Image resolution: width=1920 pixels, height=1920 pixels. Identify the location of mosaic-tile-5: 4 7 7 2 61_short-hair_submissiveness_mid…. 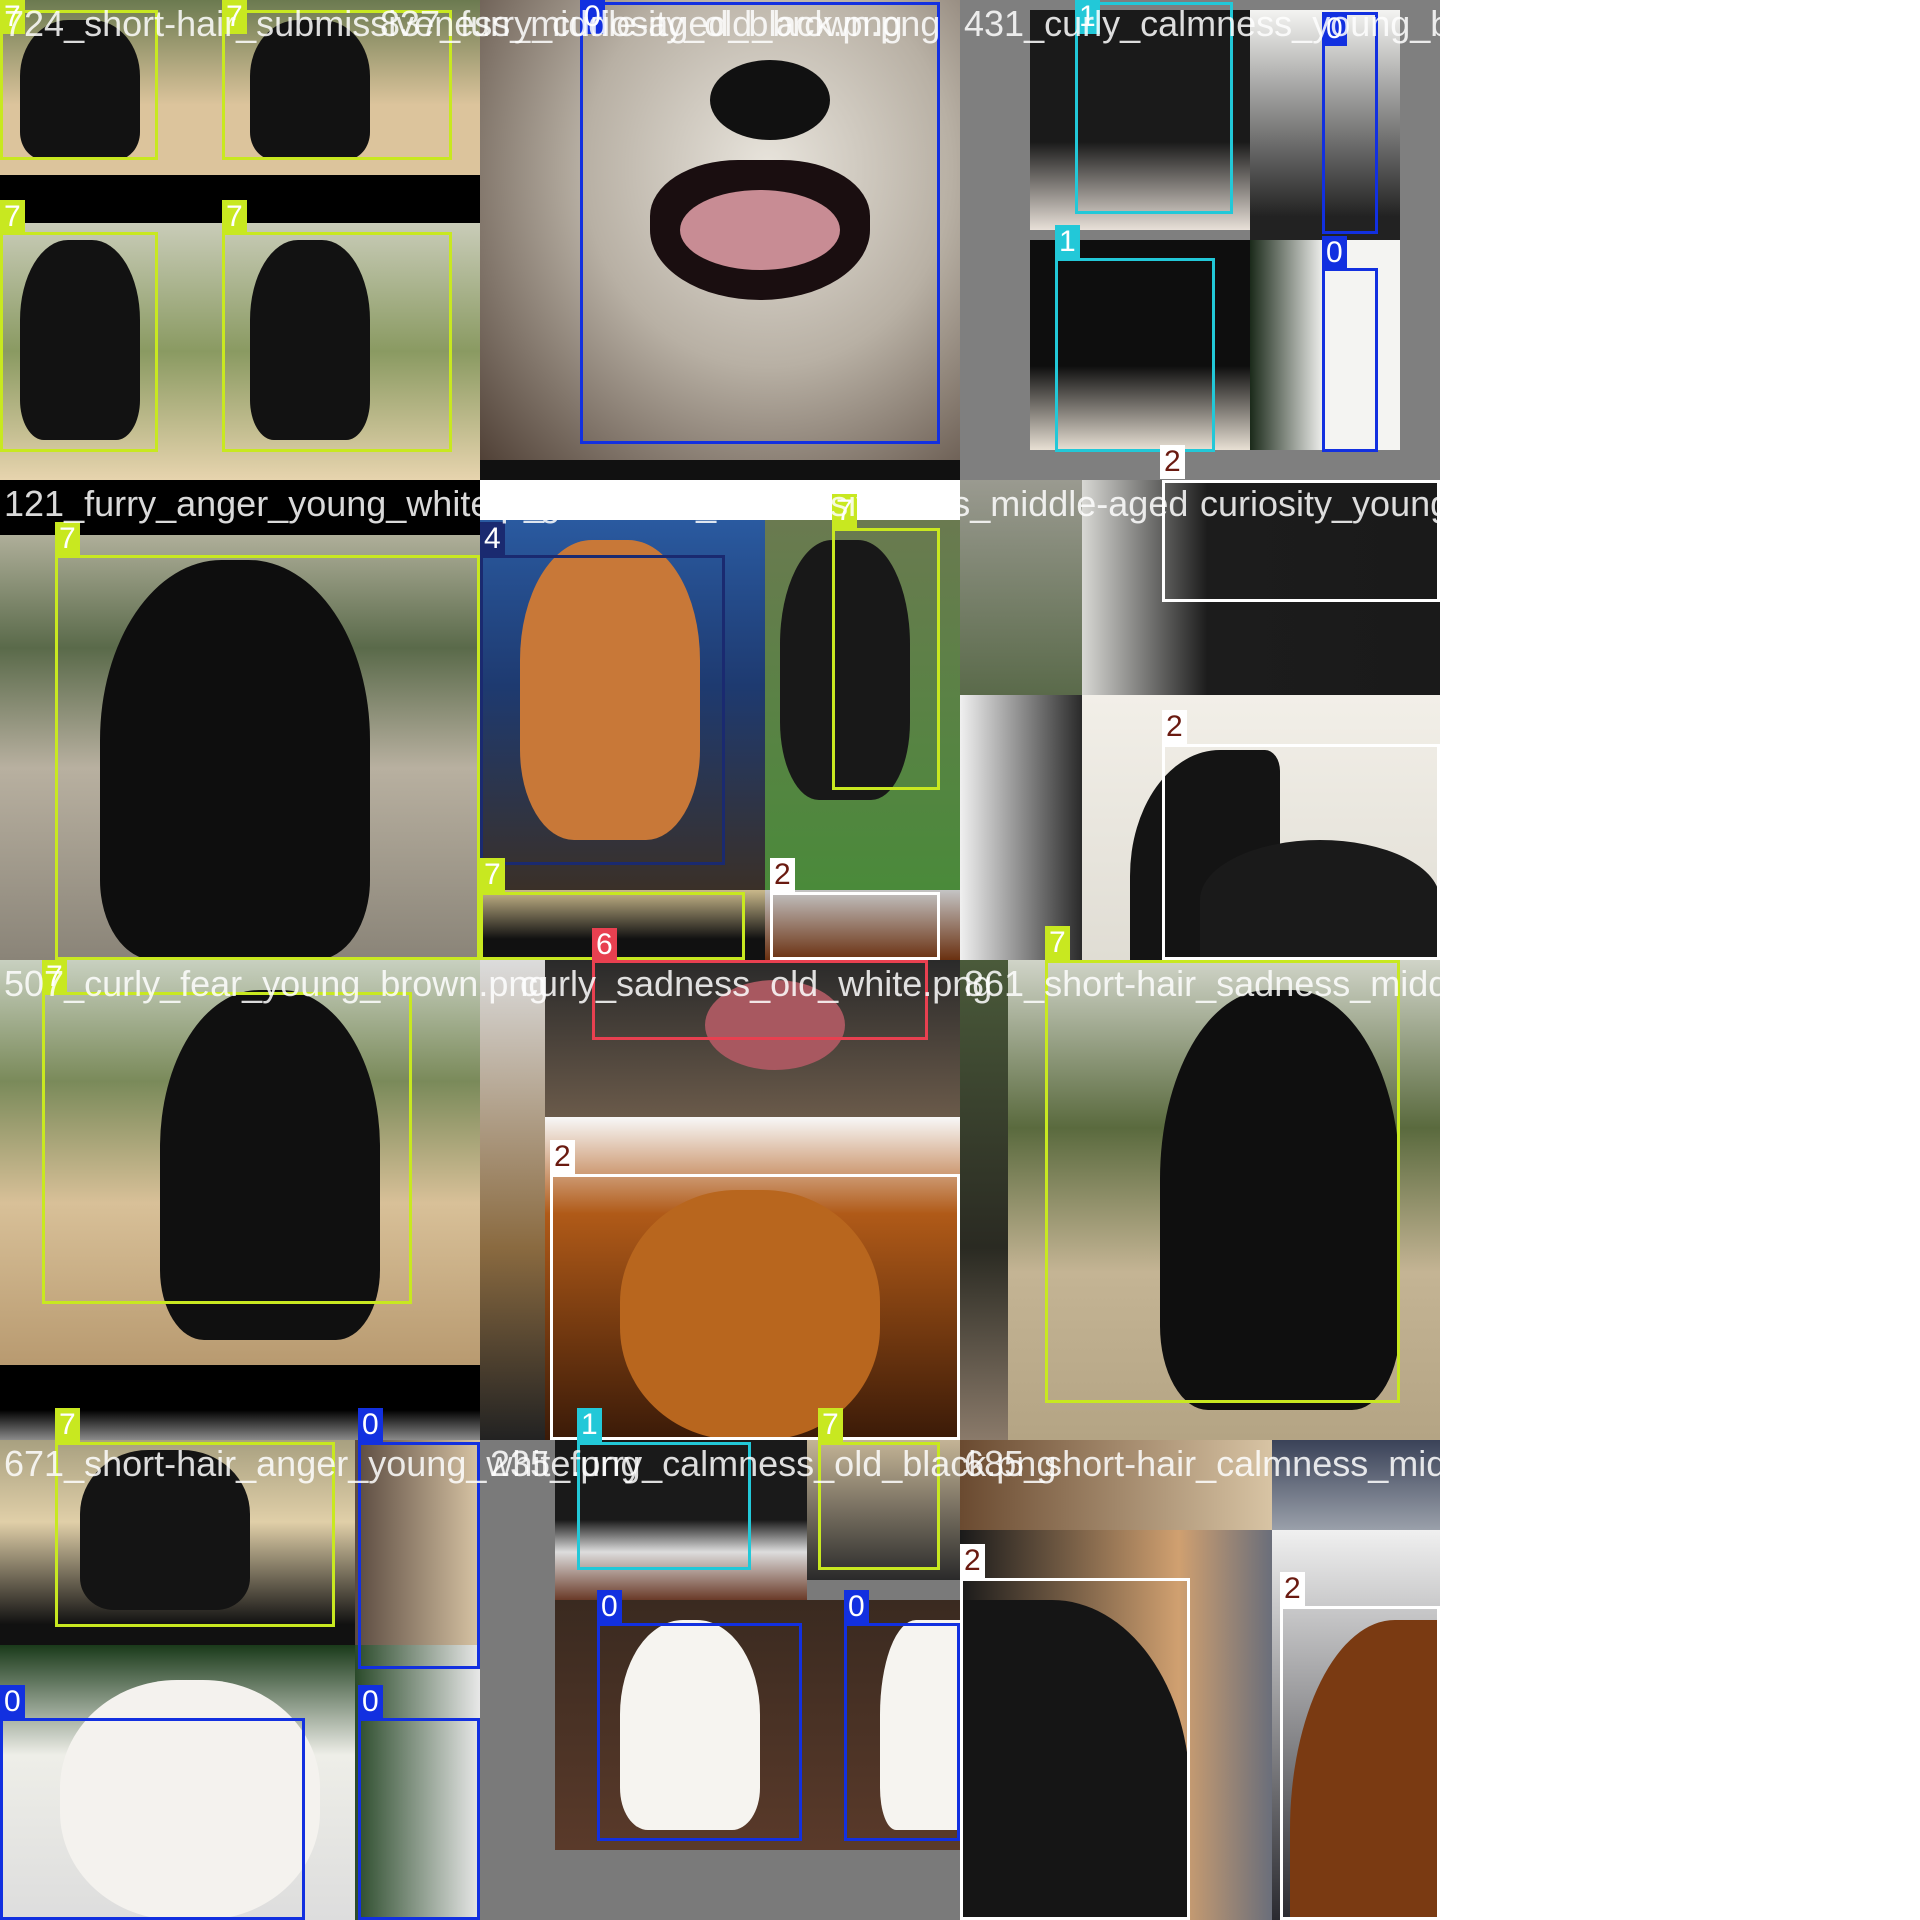
(834, 720).